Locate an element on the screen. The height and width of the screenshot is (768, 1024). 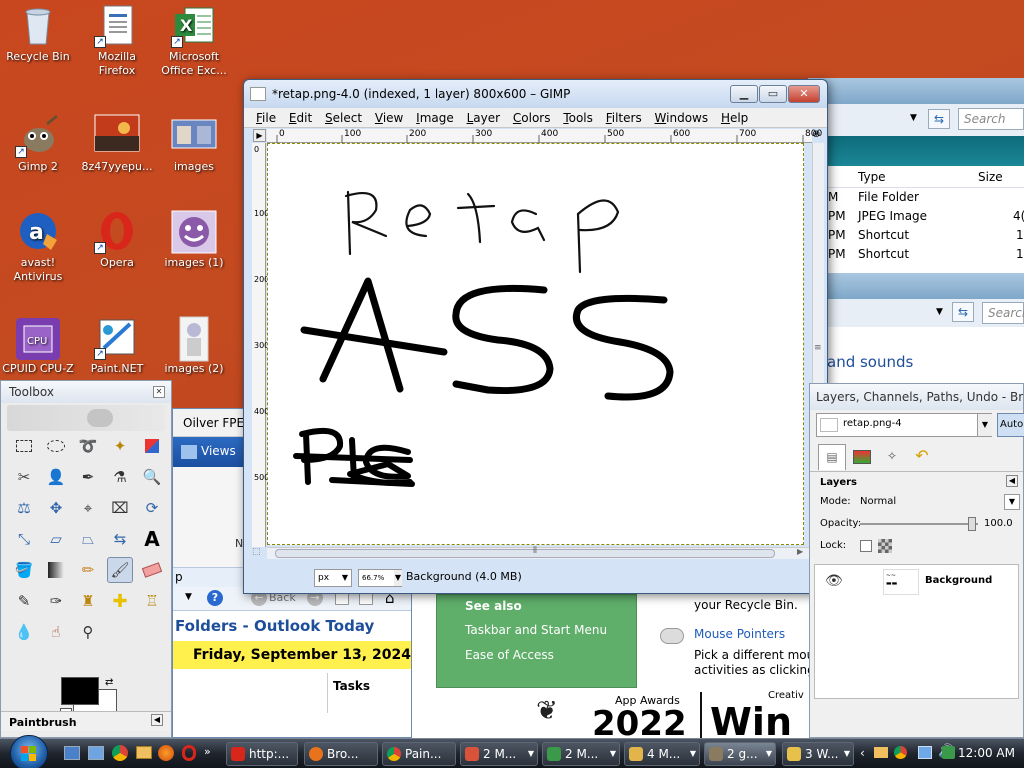
menu-arrow-button: ▶ is located at coordinates (259, 135).